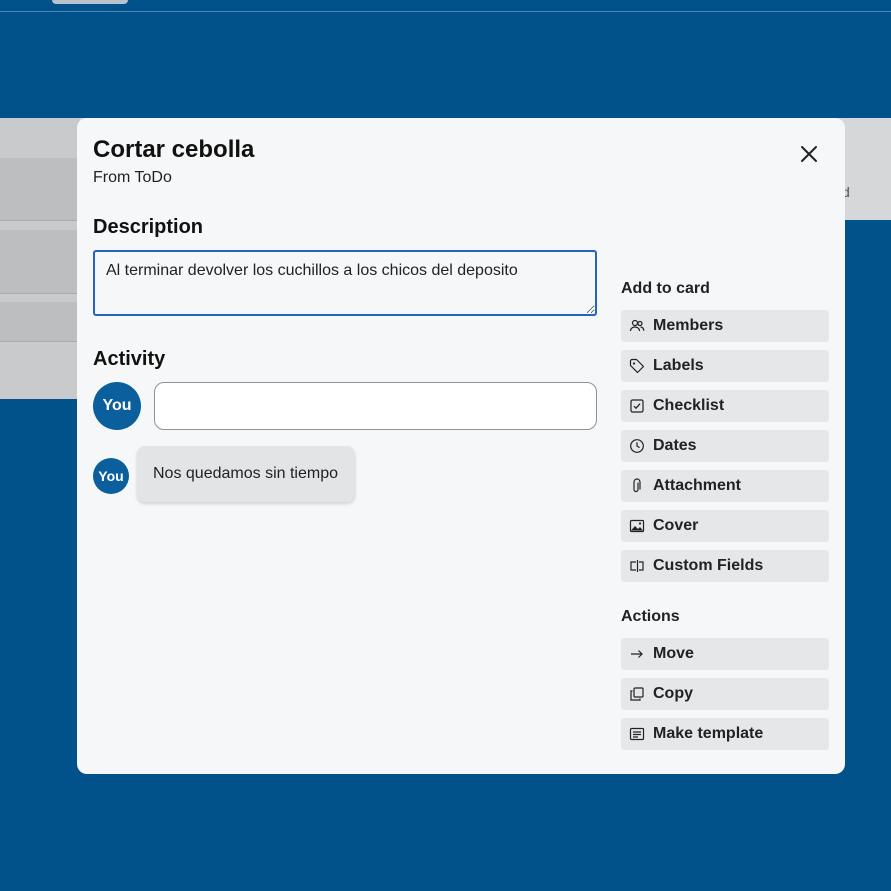 This screenshot has height=891, width=891. I want to click on close-icon, so click(809, 154).